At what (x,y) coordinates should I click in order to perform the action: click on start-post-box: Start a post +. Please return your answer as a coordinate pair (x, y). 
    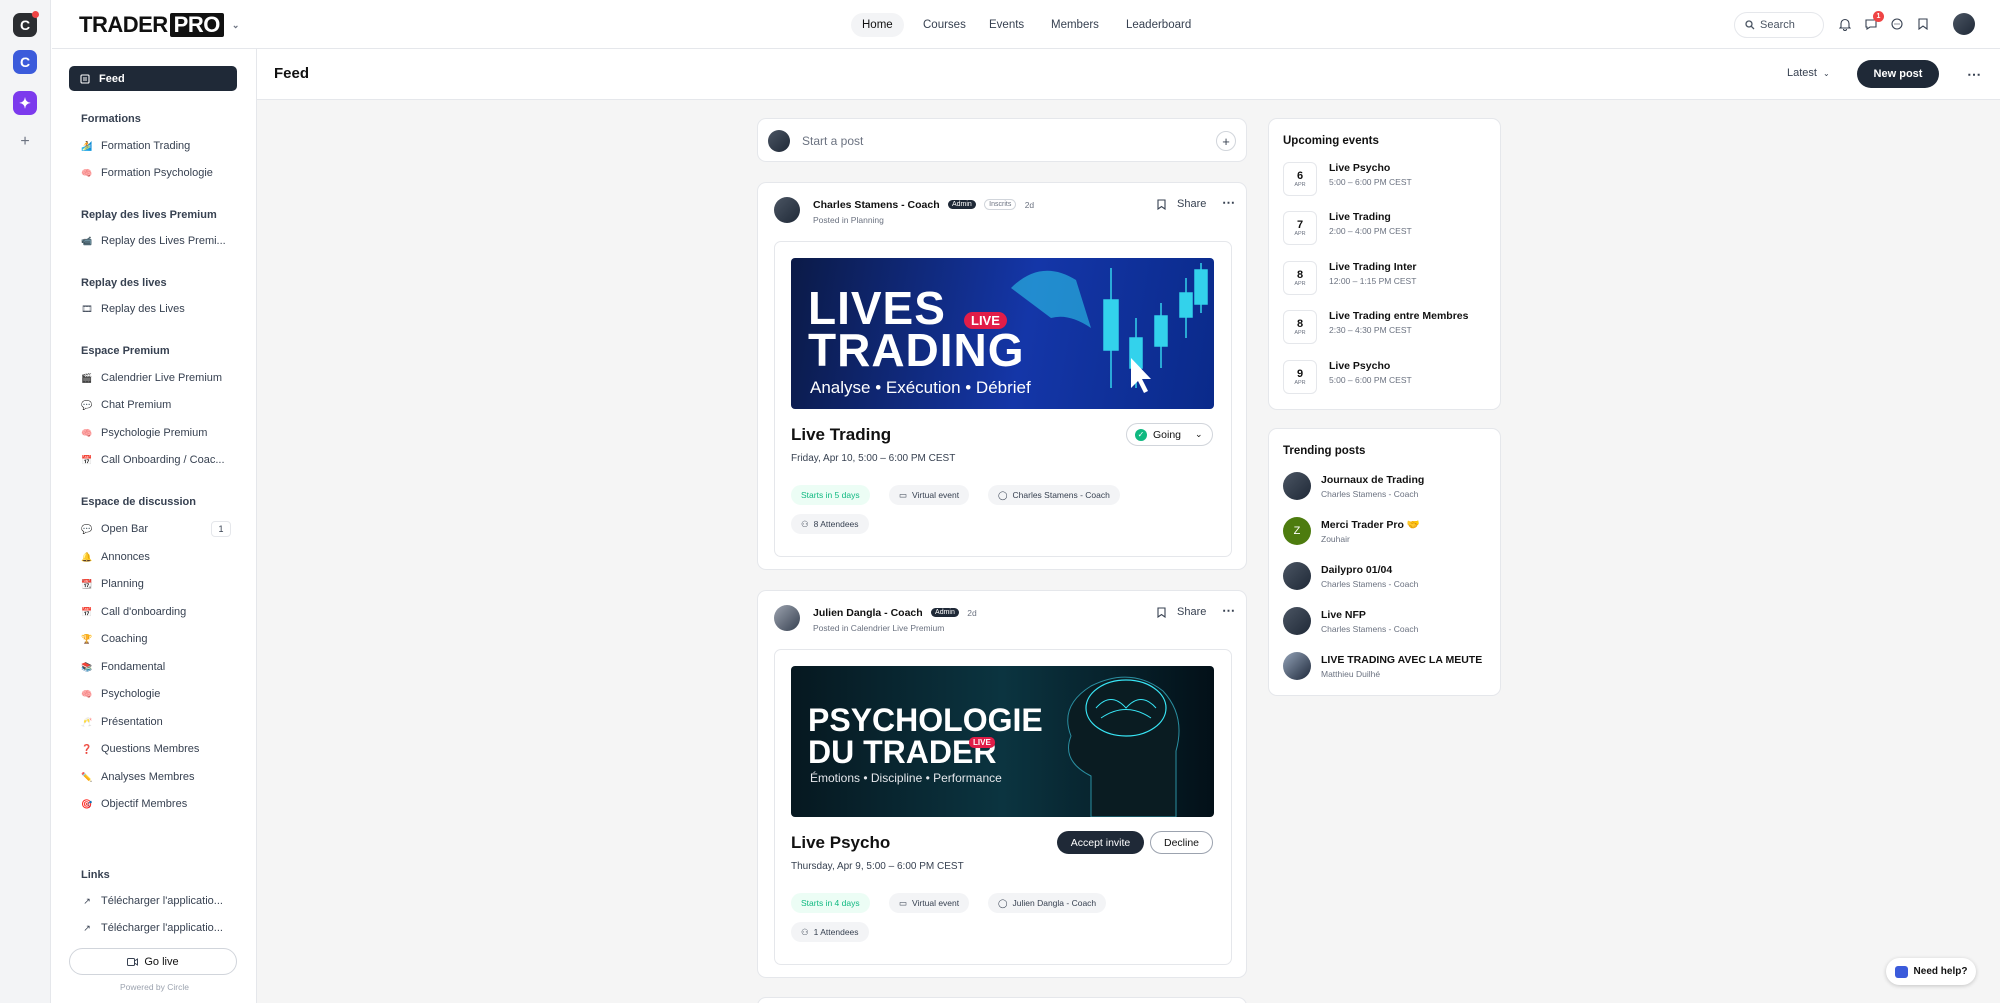
    Looking at the image, I should click on (1002, 140).